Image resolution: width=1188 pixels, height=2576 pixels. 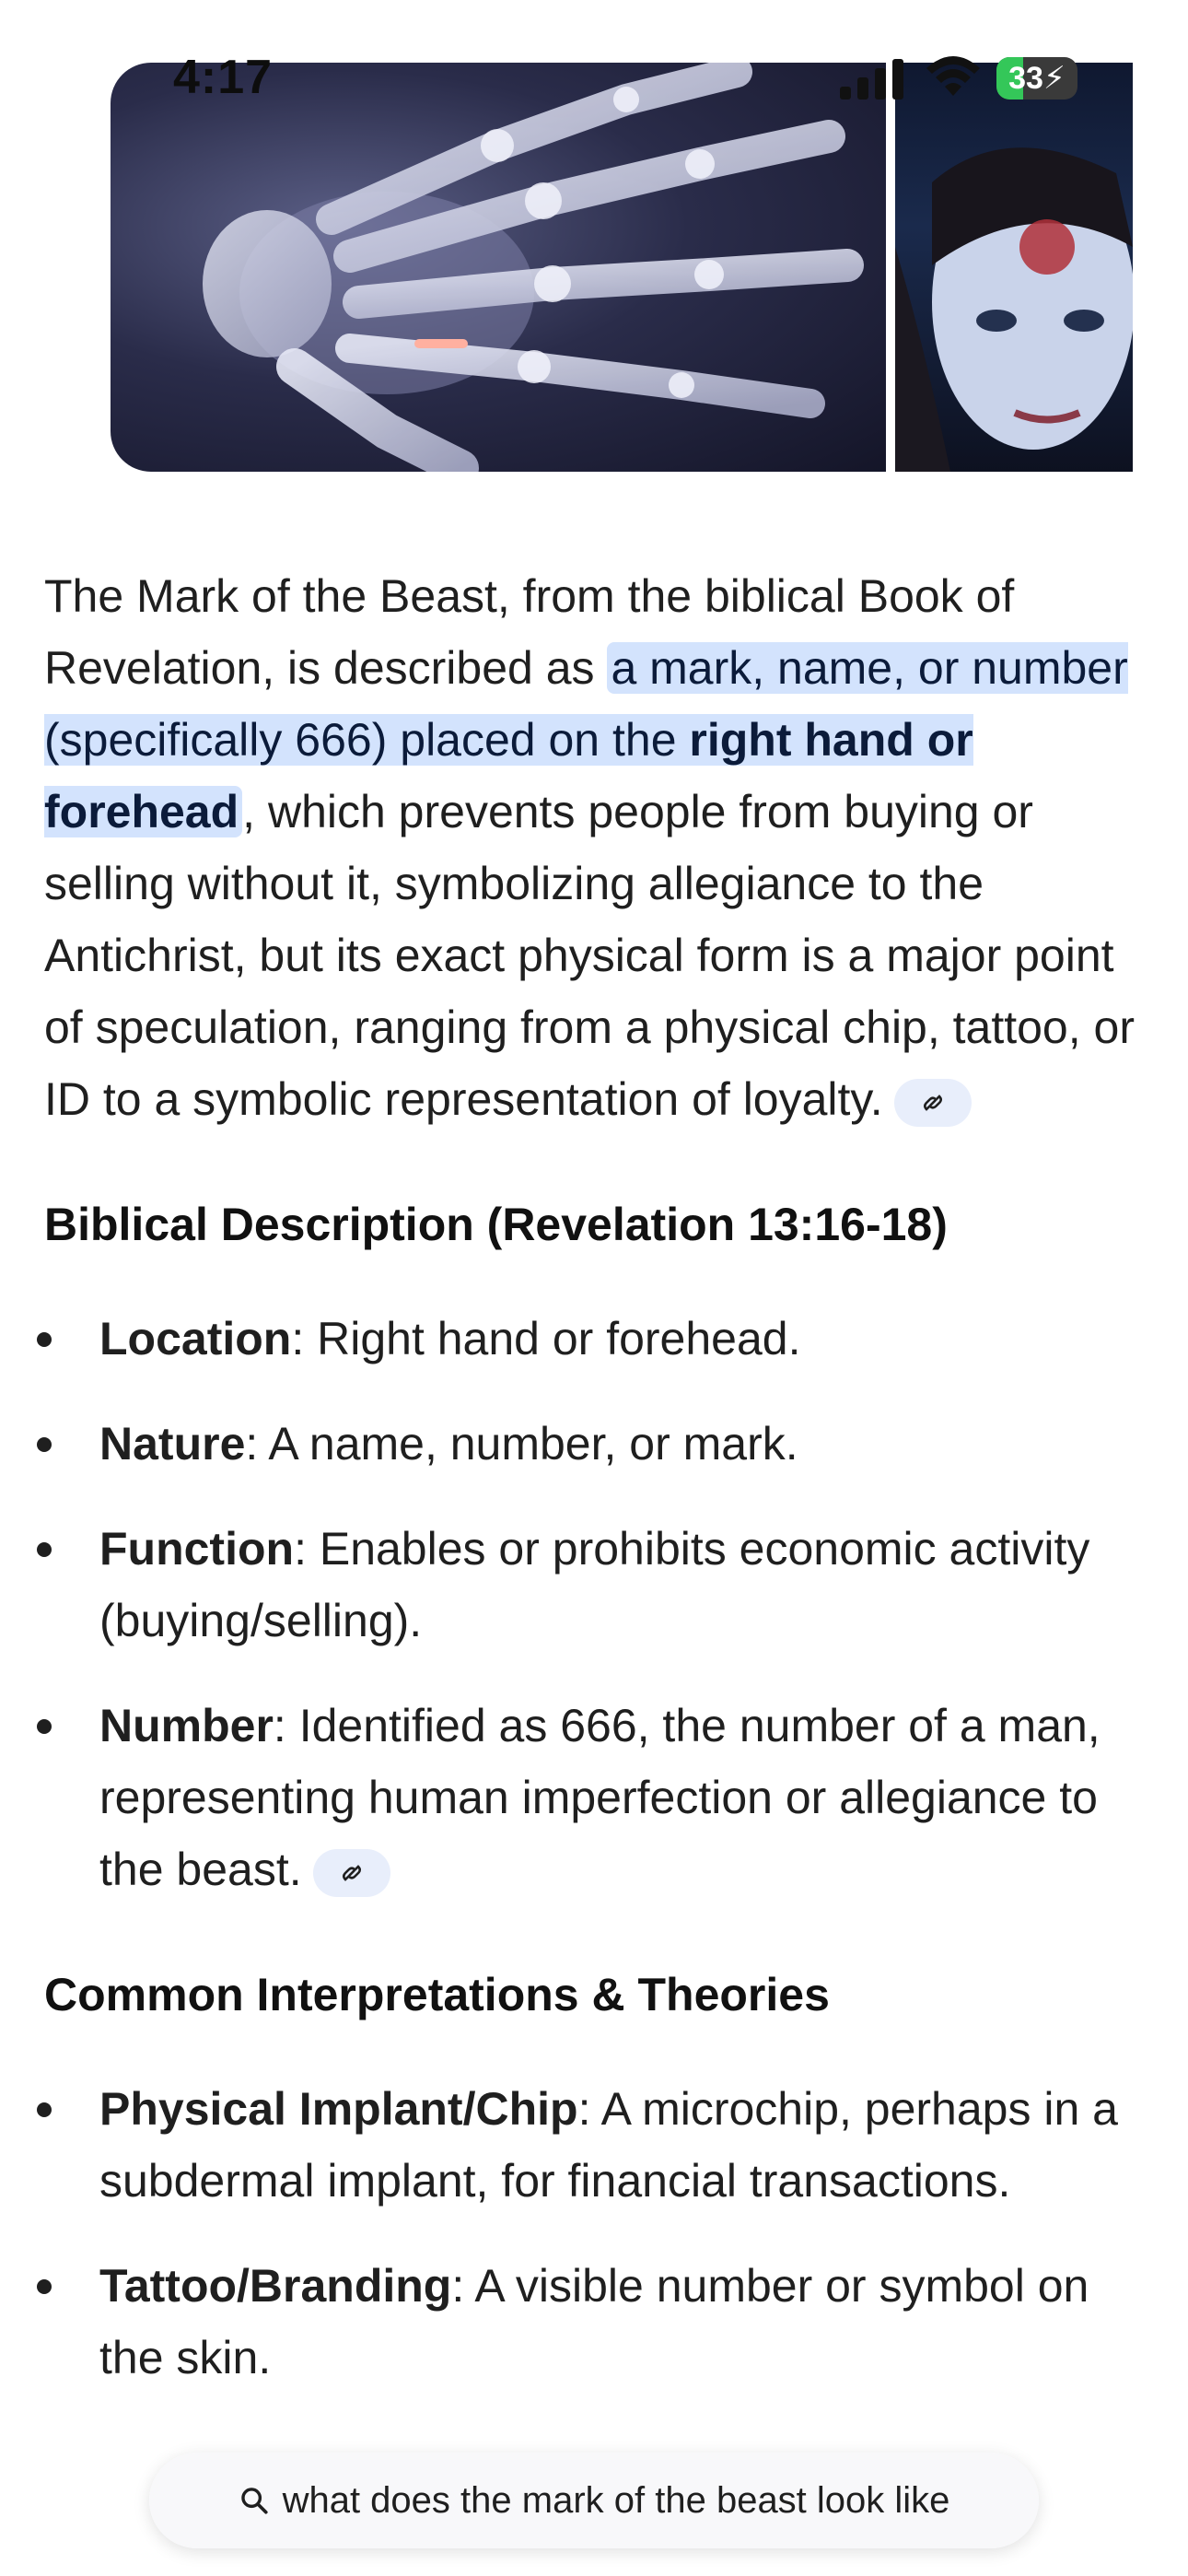 What do you see at coordinates (254, 2501) in the screenshot?
I see `search-icon` at bounding box center [254, 2501].